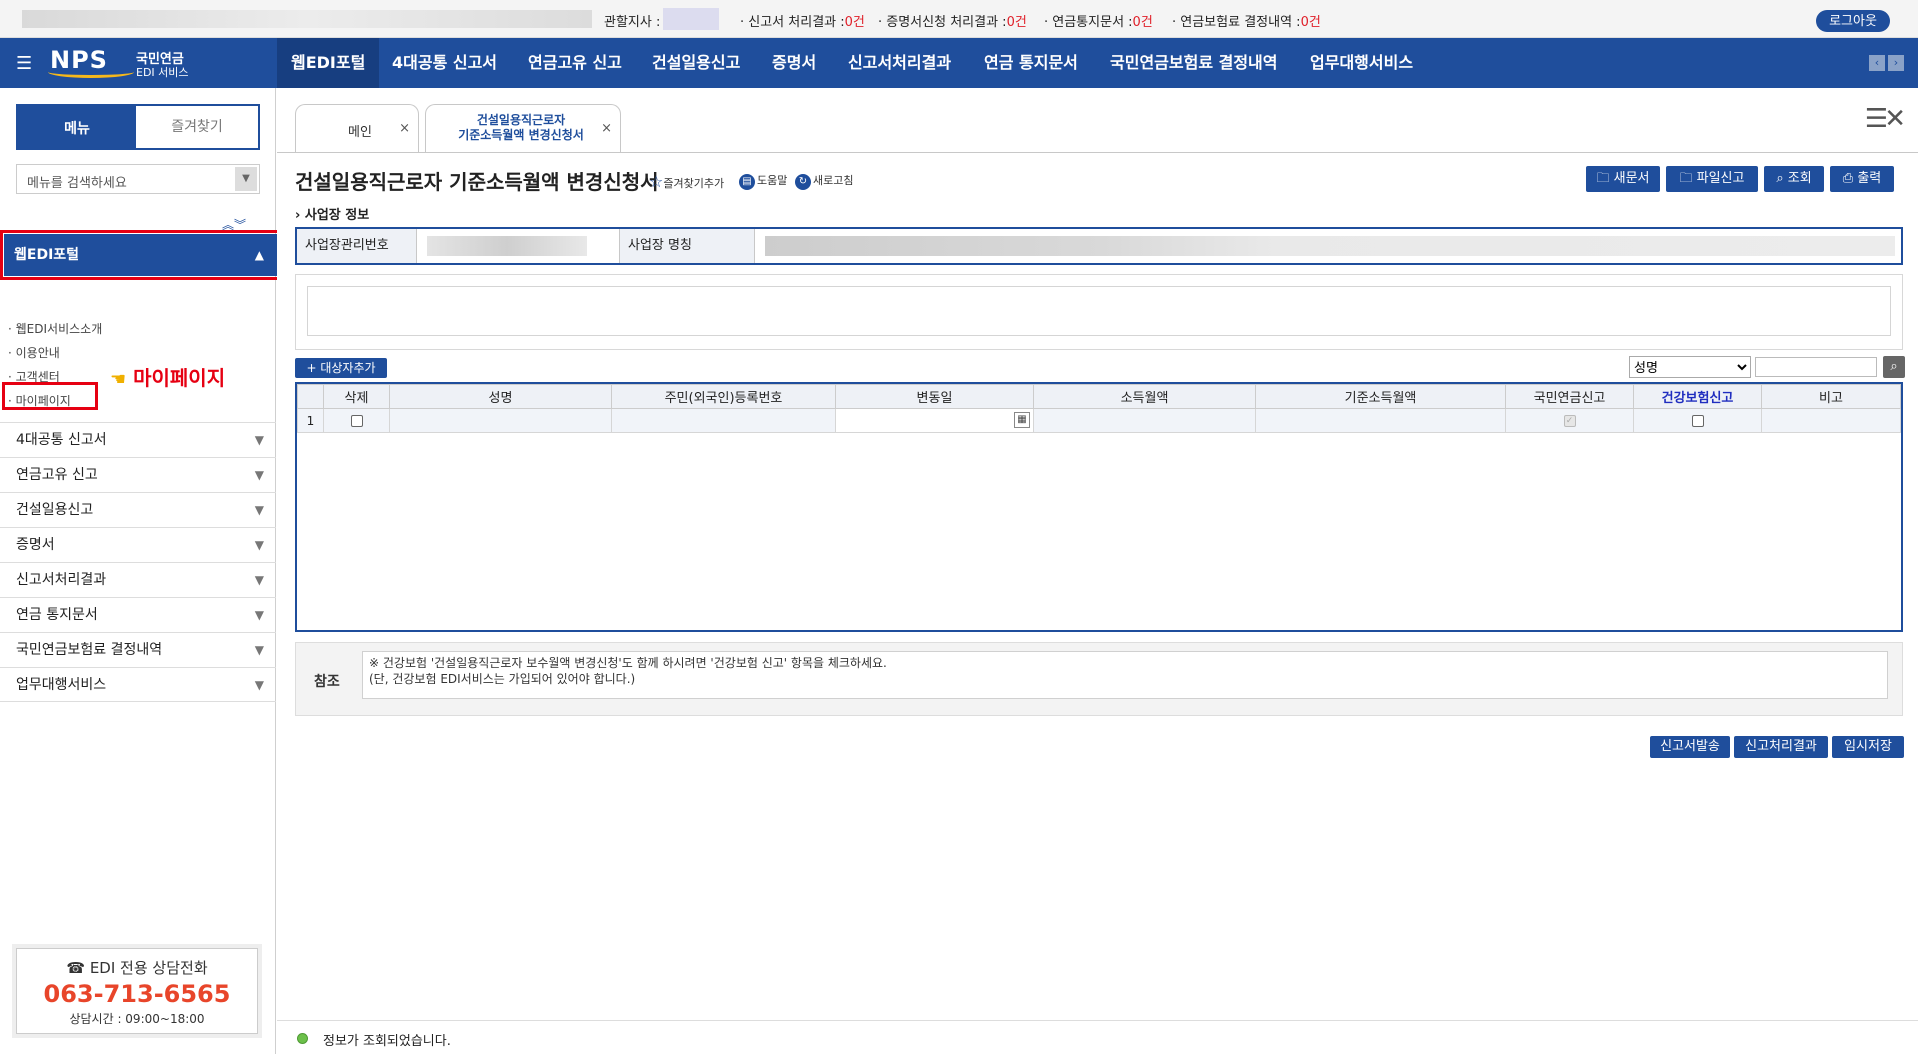  What do you see at coordinates (444, 63) in the screenshot?
I see `nav-item-common-report: 4대공통 신고서` at bounding box center [444, 63].